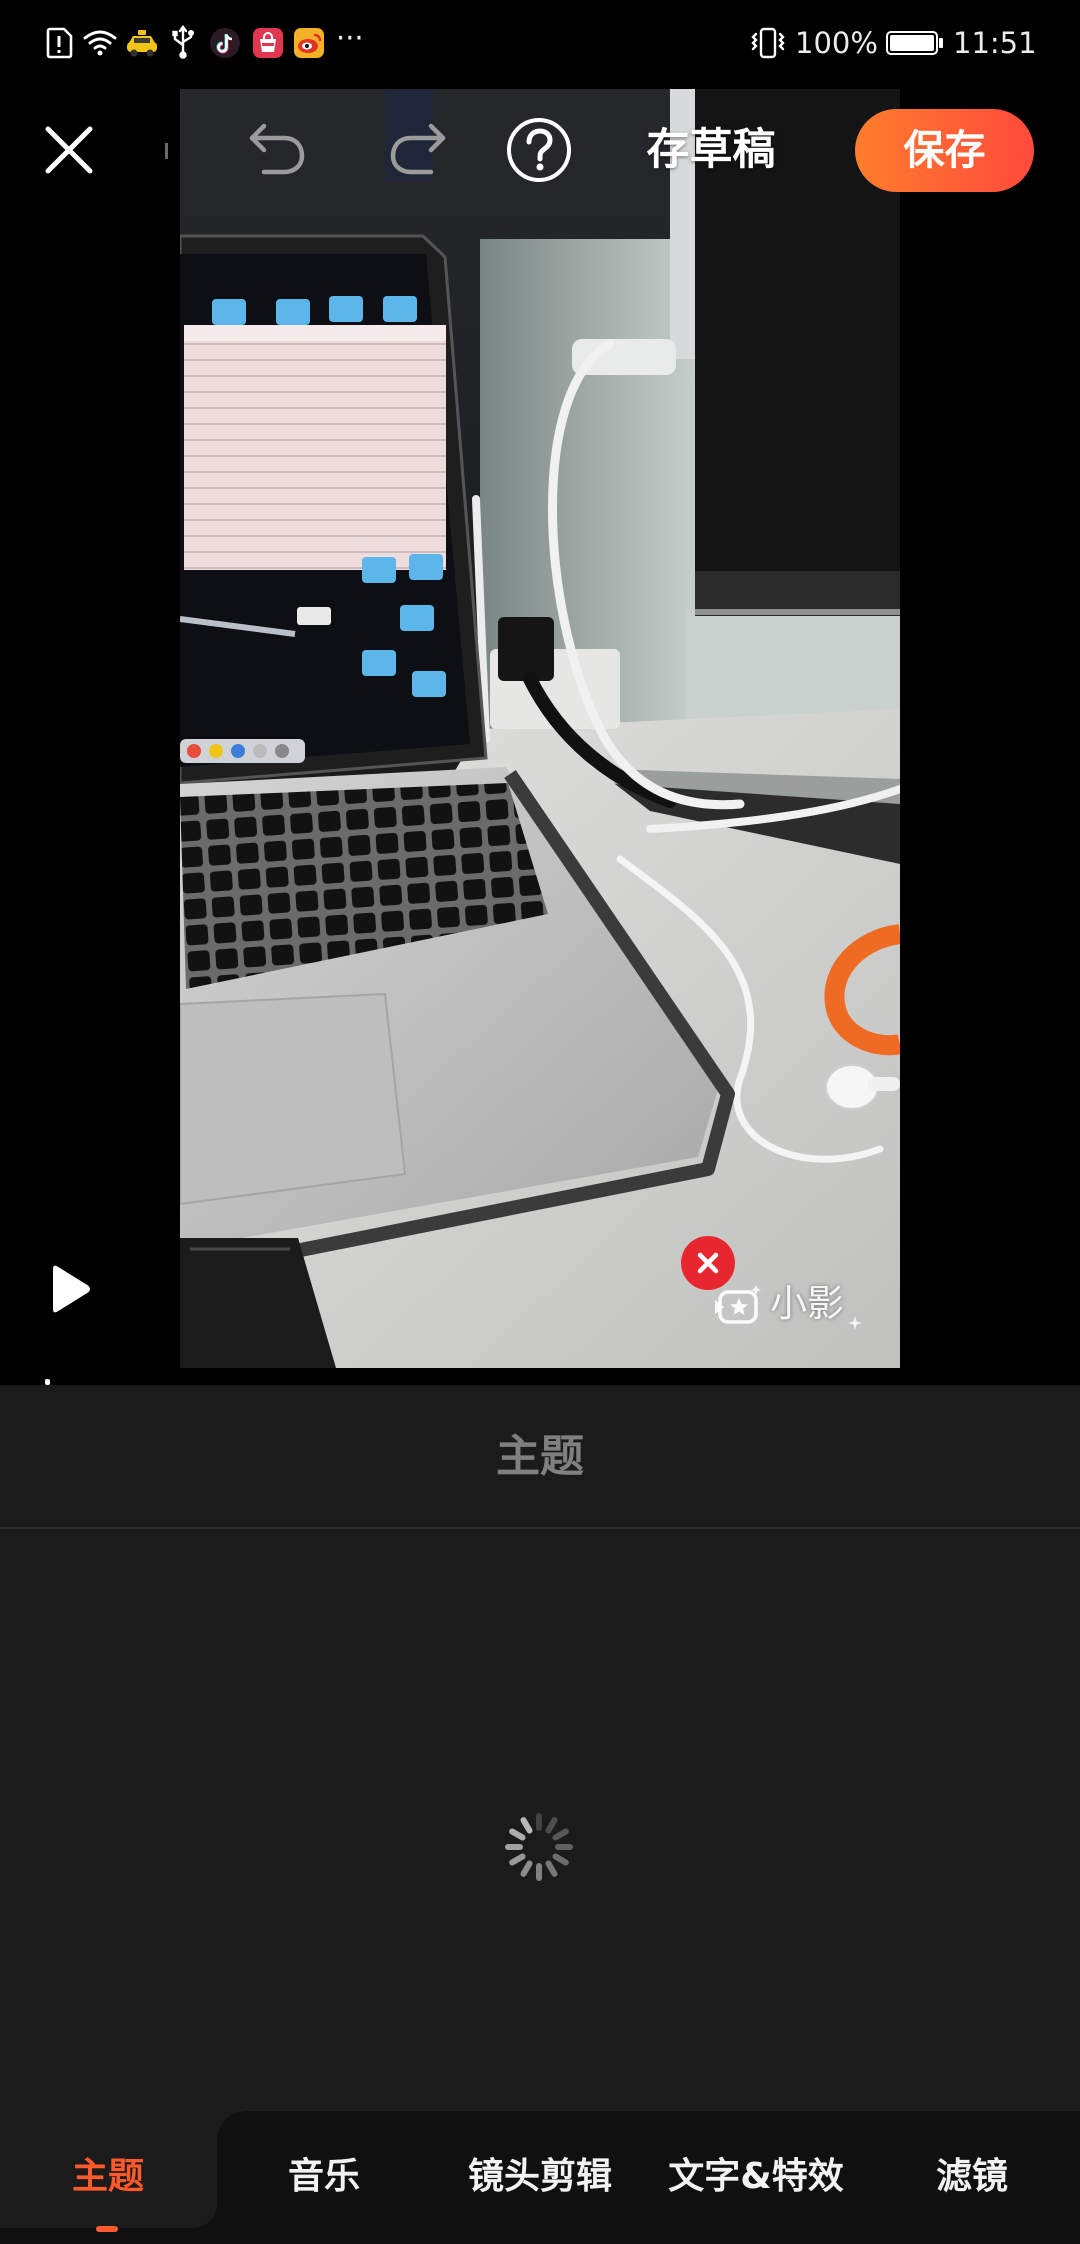 The image size is (1080, 2244). What do you see at coordinates (293, 1099) in the screenshot?
I see `trackpad` at bounding box center [293, 1099].